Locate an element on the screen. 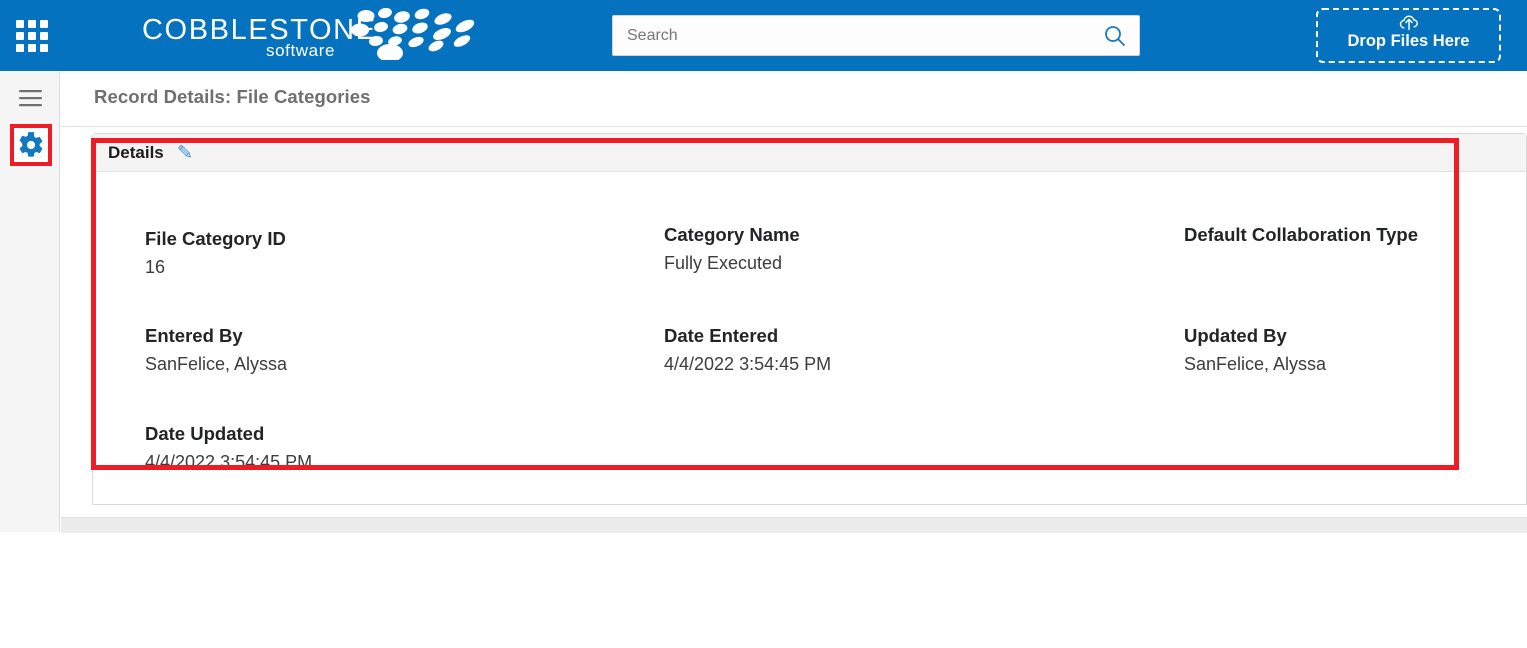  left-sidebar is located at coordinates (30, 301).